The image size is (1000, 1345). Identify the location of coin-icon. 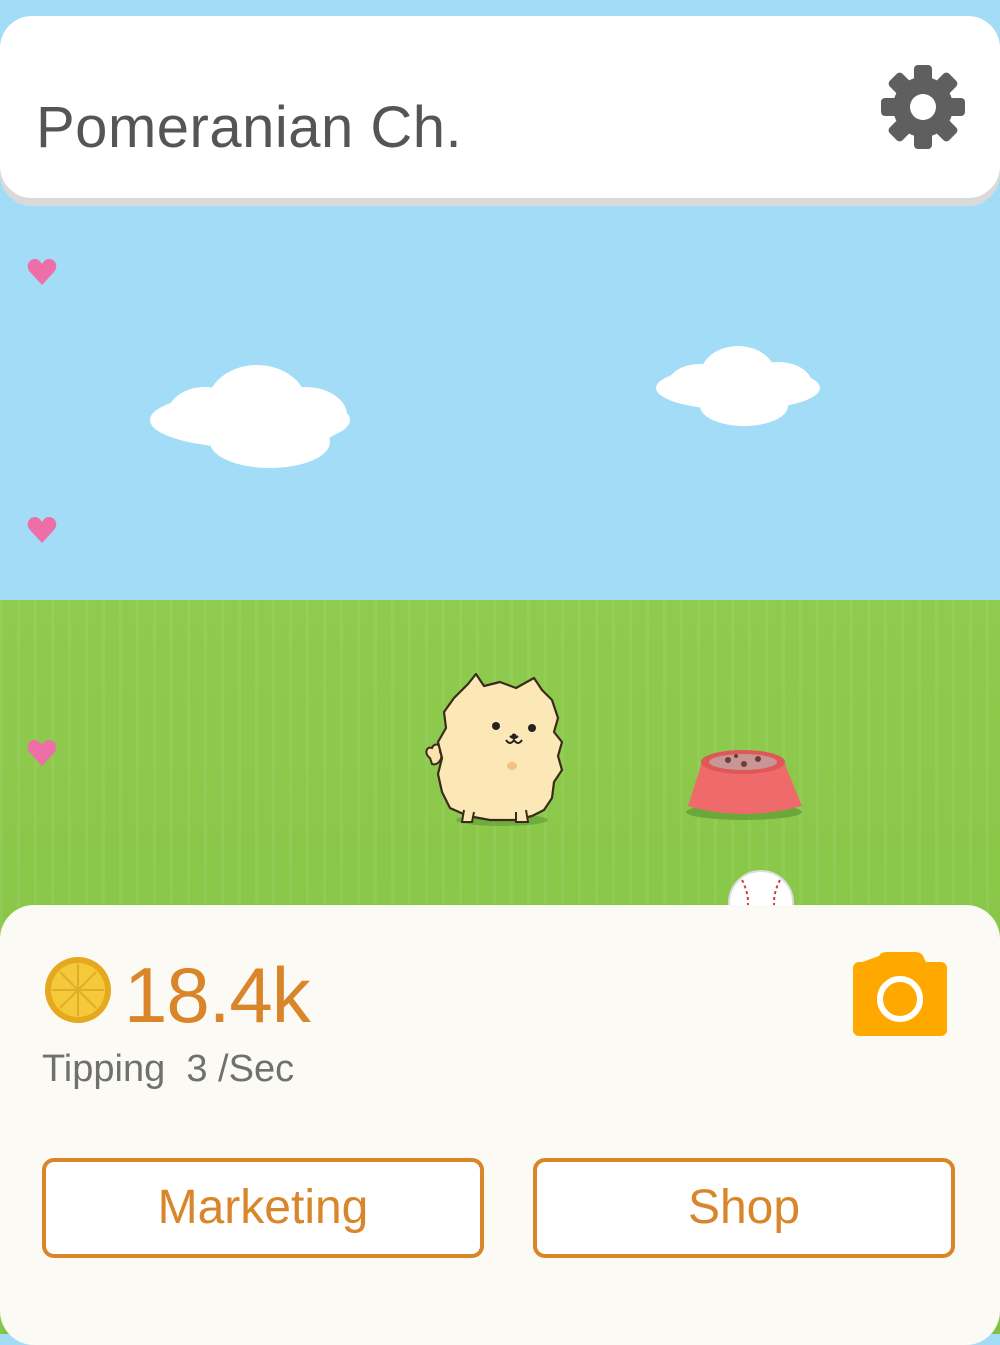
(78, 990).